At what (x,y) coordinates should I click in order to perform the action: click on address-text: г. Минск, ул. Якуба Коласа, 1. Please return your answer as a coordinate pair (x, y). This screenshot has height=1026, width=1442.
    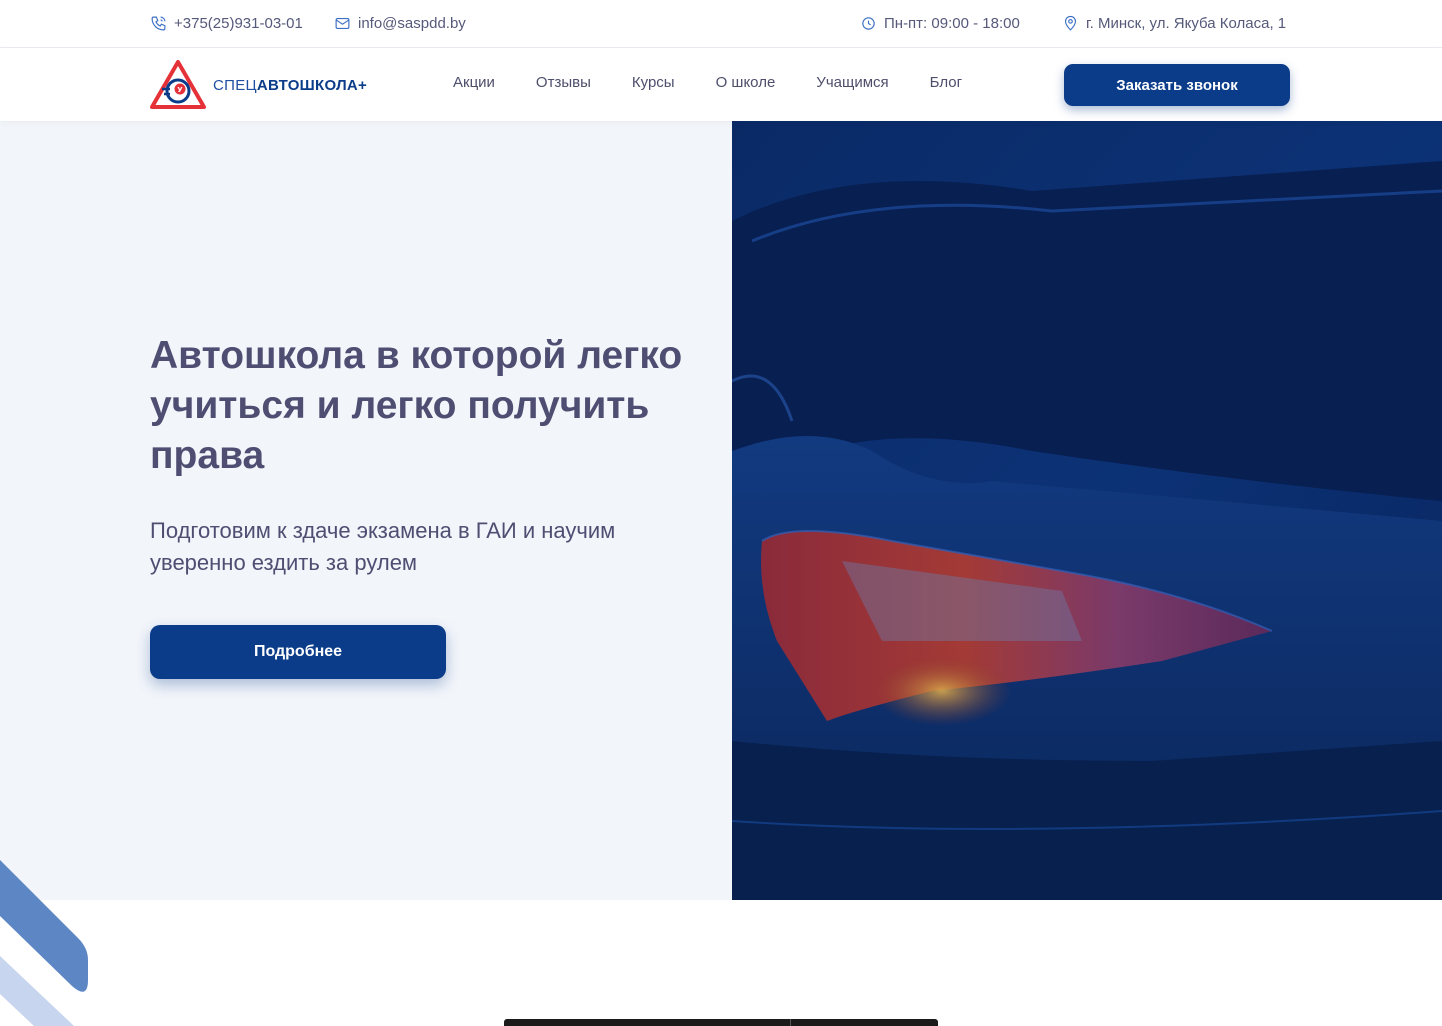
    Looking at the image, I should click on (1186, 23).